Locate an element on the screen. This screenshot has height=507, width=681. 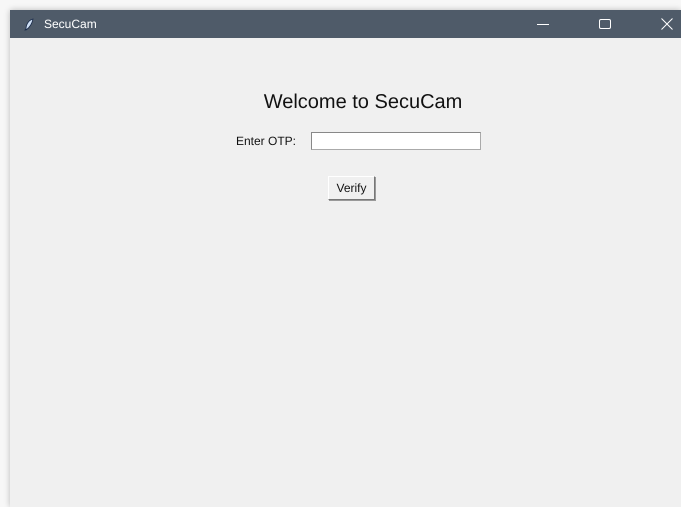
welcome-heading: Welcome to SecuCam is located at coordinates (363, 102).